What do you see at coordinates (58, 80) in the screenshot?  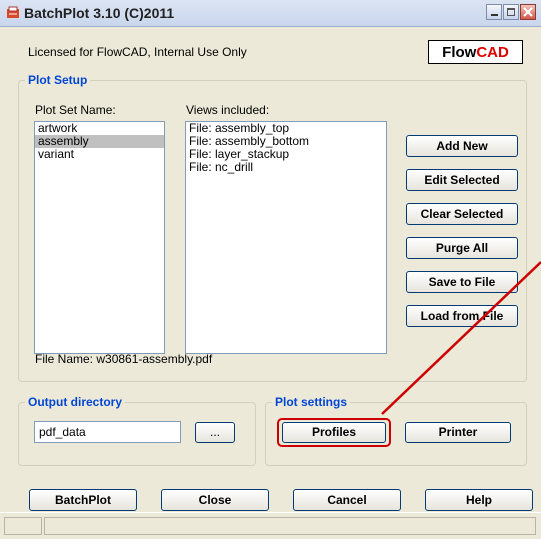 I see `plot-setup-label: Plot Setup` at bounding box center [58, 80].